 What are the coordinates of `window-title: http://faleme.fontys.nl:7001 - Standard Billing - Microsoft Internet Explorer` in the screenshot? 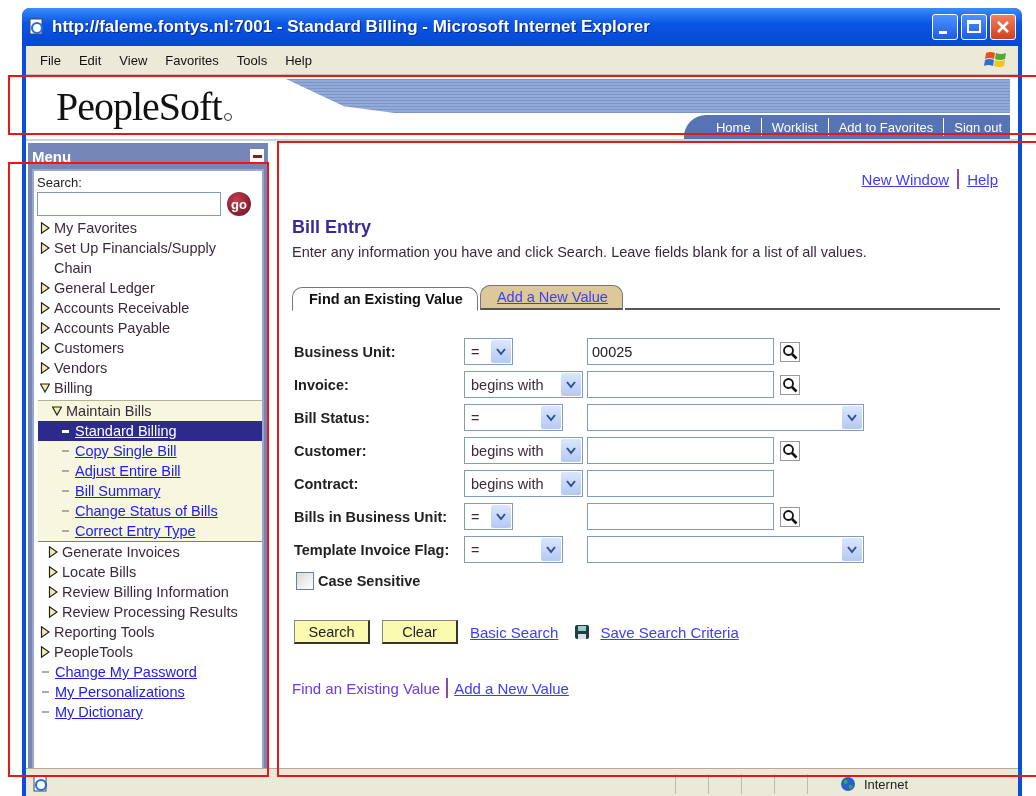 It's located at (351, 27).